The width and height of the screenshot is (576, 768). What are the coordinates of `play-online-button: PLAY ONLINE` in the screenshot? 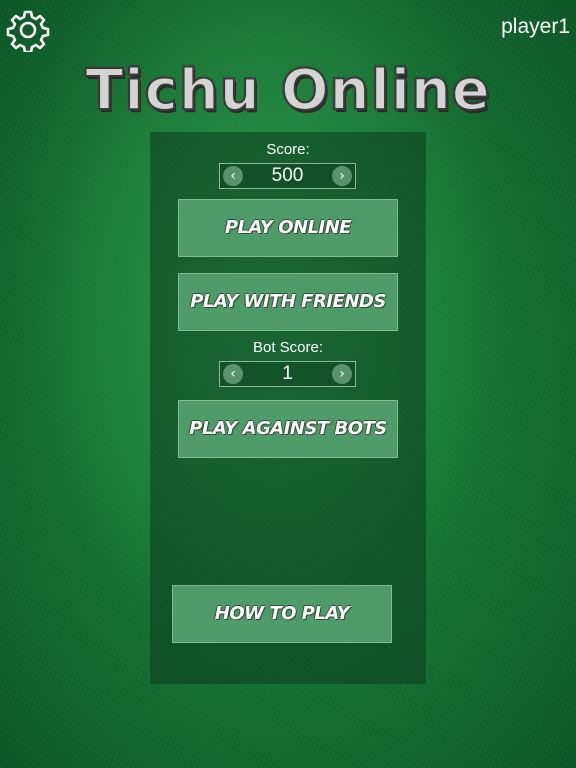 It's located at (288, 228).